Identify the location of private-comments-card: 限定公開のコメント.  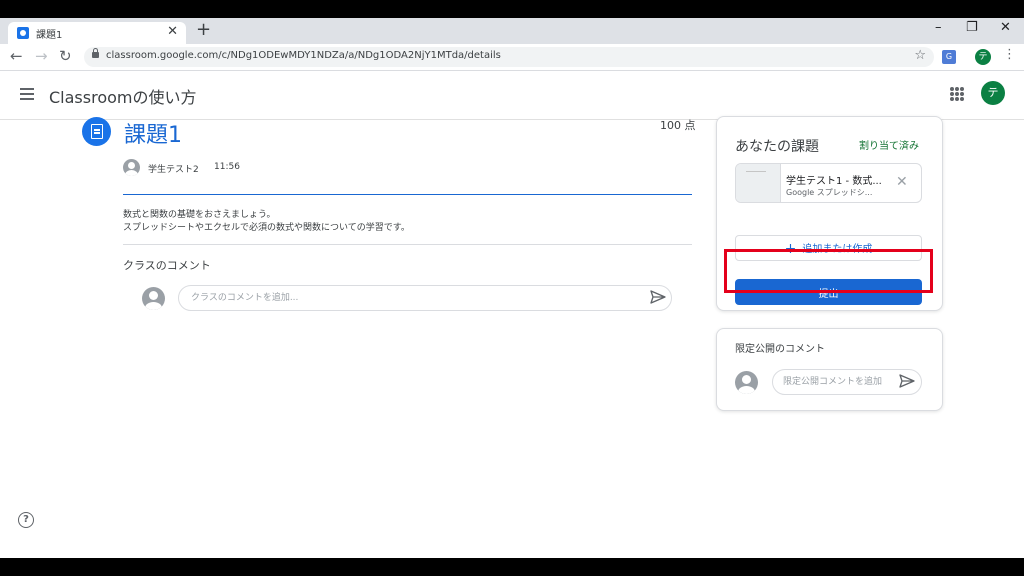
(829, 369).